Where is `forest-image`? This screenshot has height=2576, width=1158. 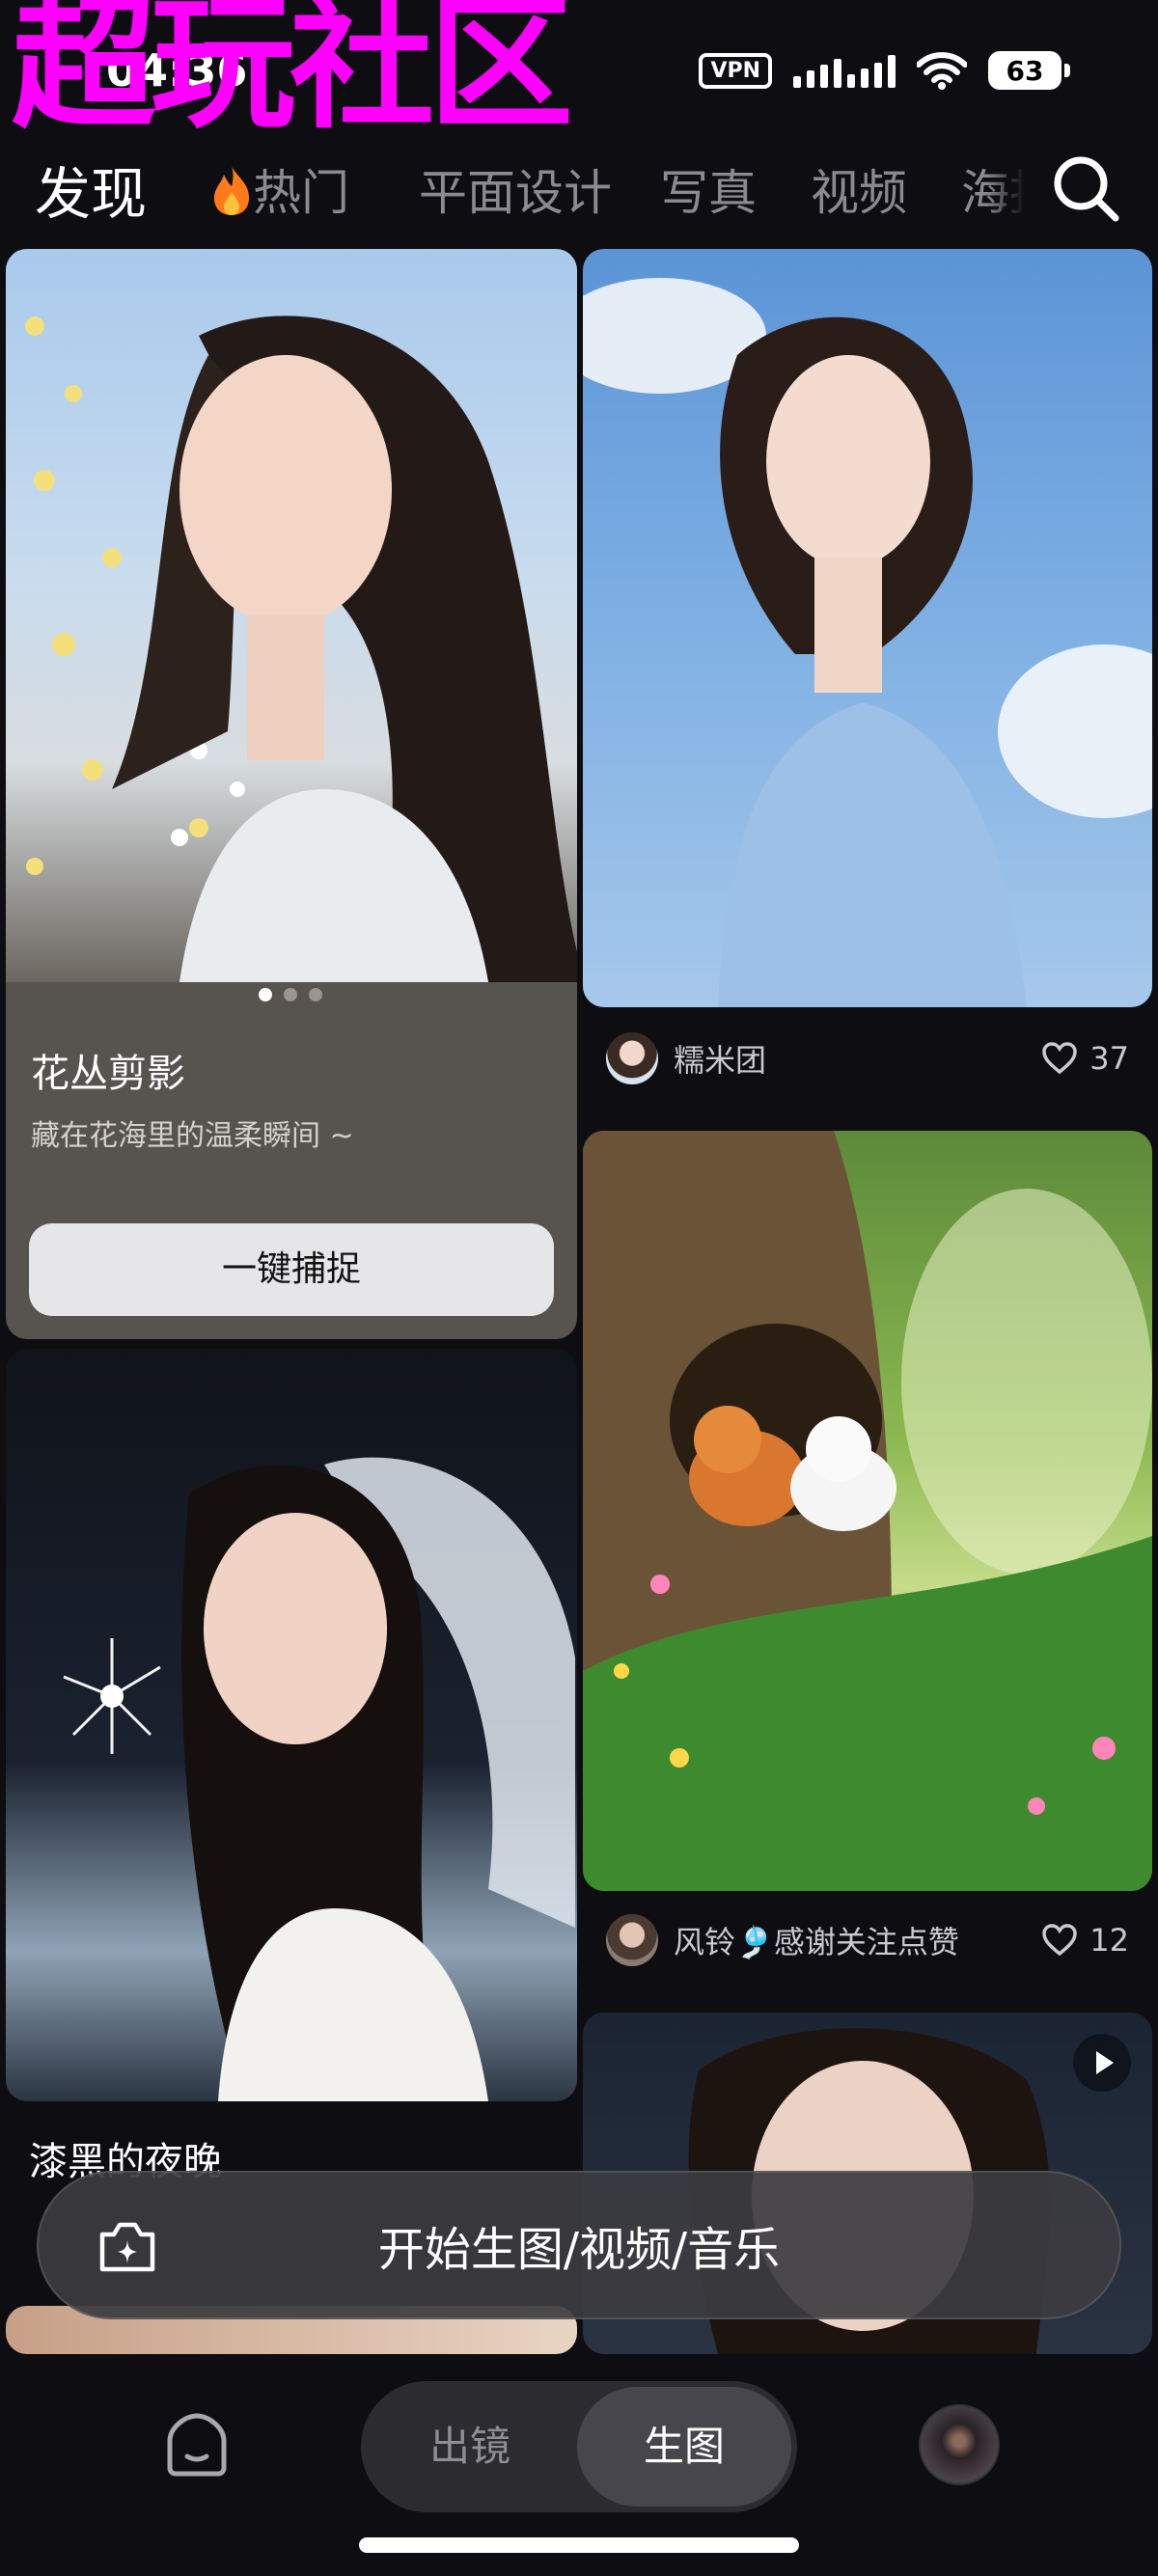
forest-image is located at coordinates (867, 1511).